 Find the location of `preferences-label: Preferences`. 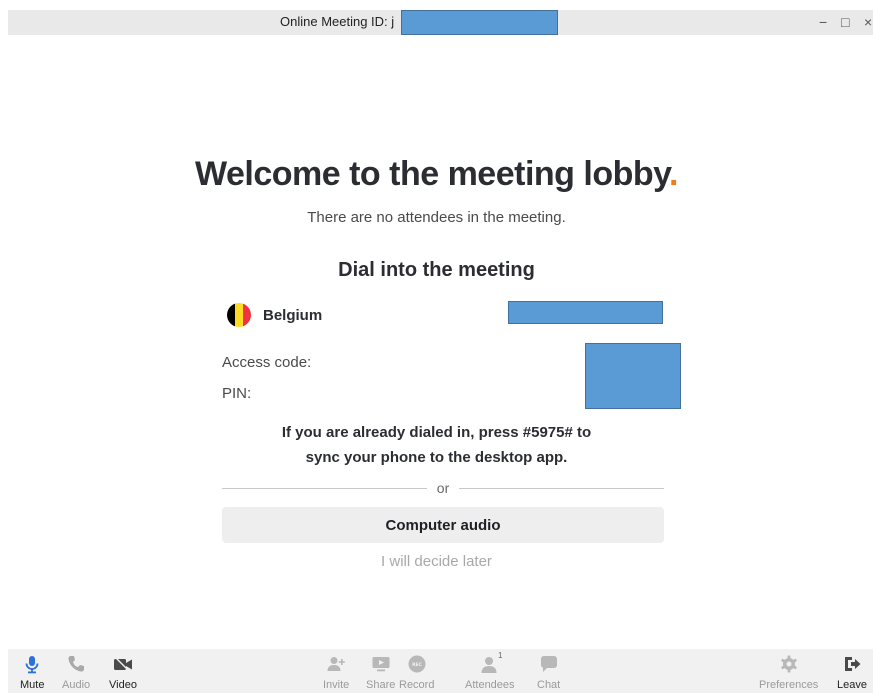

preferences-label: Preferences is located at coordinates (789, 685).